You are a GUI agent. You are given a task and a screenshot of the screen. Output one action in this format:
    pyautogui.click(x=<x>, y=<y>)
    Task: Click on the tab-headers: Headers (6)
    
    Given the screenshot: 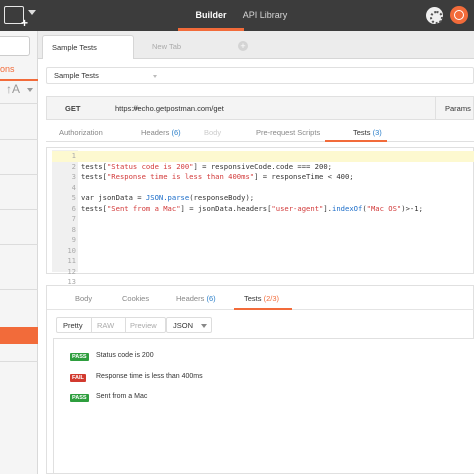 What is the action you would take?
    pyautogui.click(x=161, y=132)
    